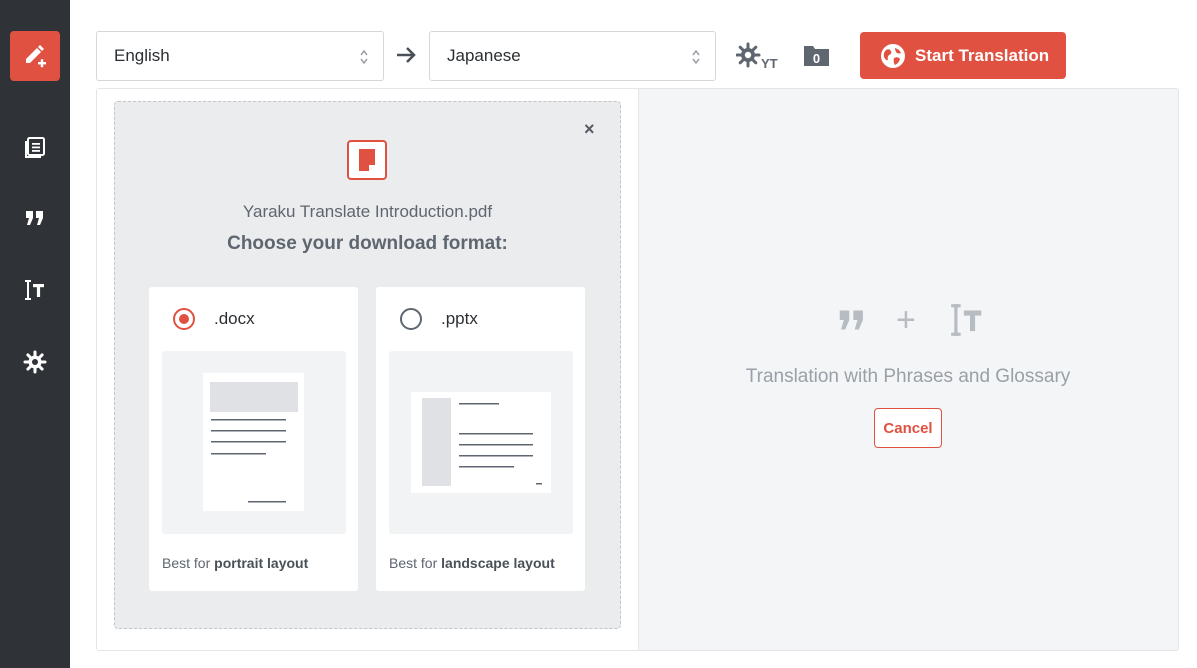 The width and height of the screenshot is (1197, 668). I want to click on yt-badge: YT, so click(769, 63).